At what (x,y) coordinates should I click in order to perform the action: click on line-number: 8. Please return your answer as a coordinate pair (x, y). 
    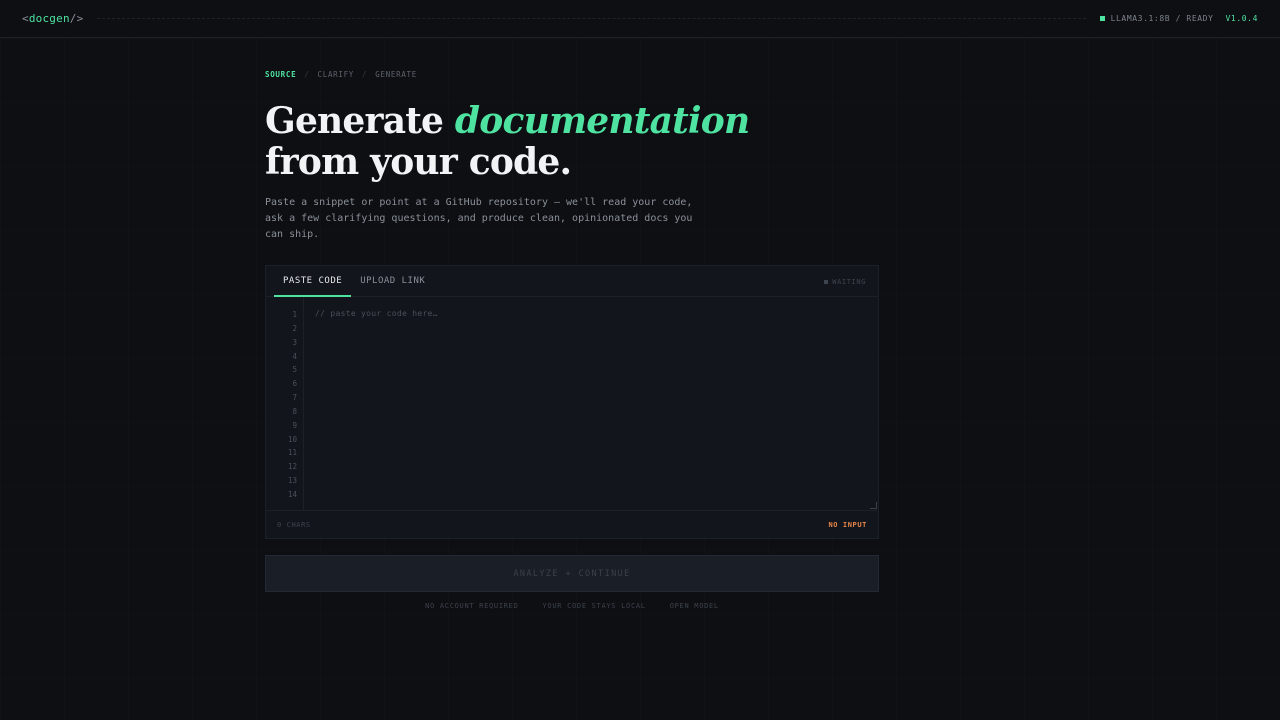
    Looking at the image, I should click on (294, 411).